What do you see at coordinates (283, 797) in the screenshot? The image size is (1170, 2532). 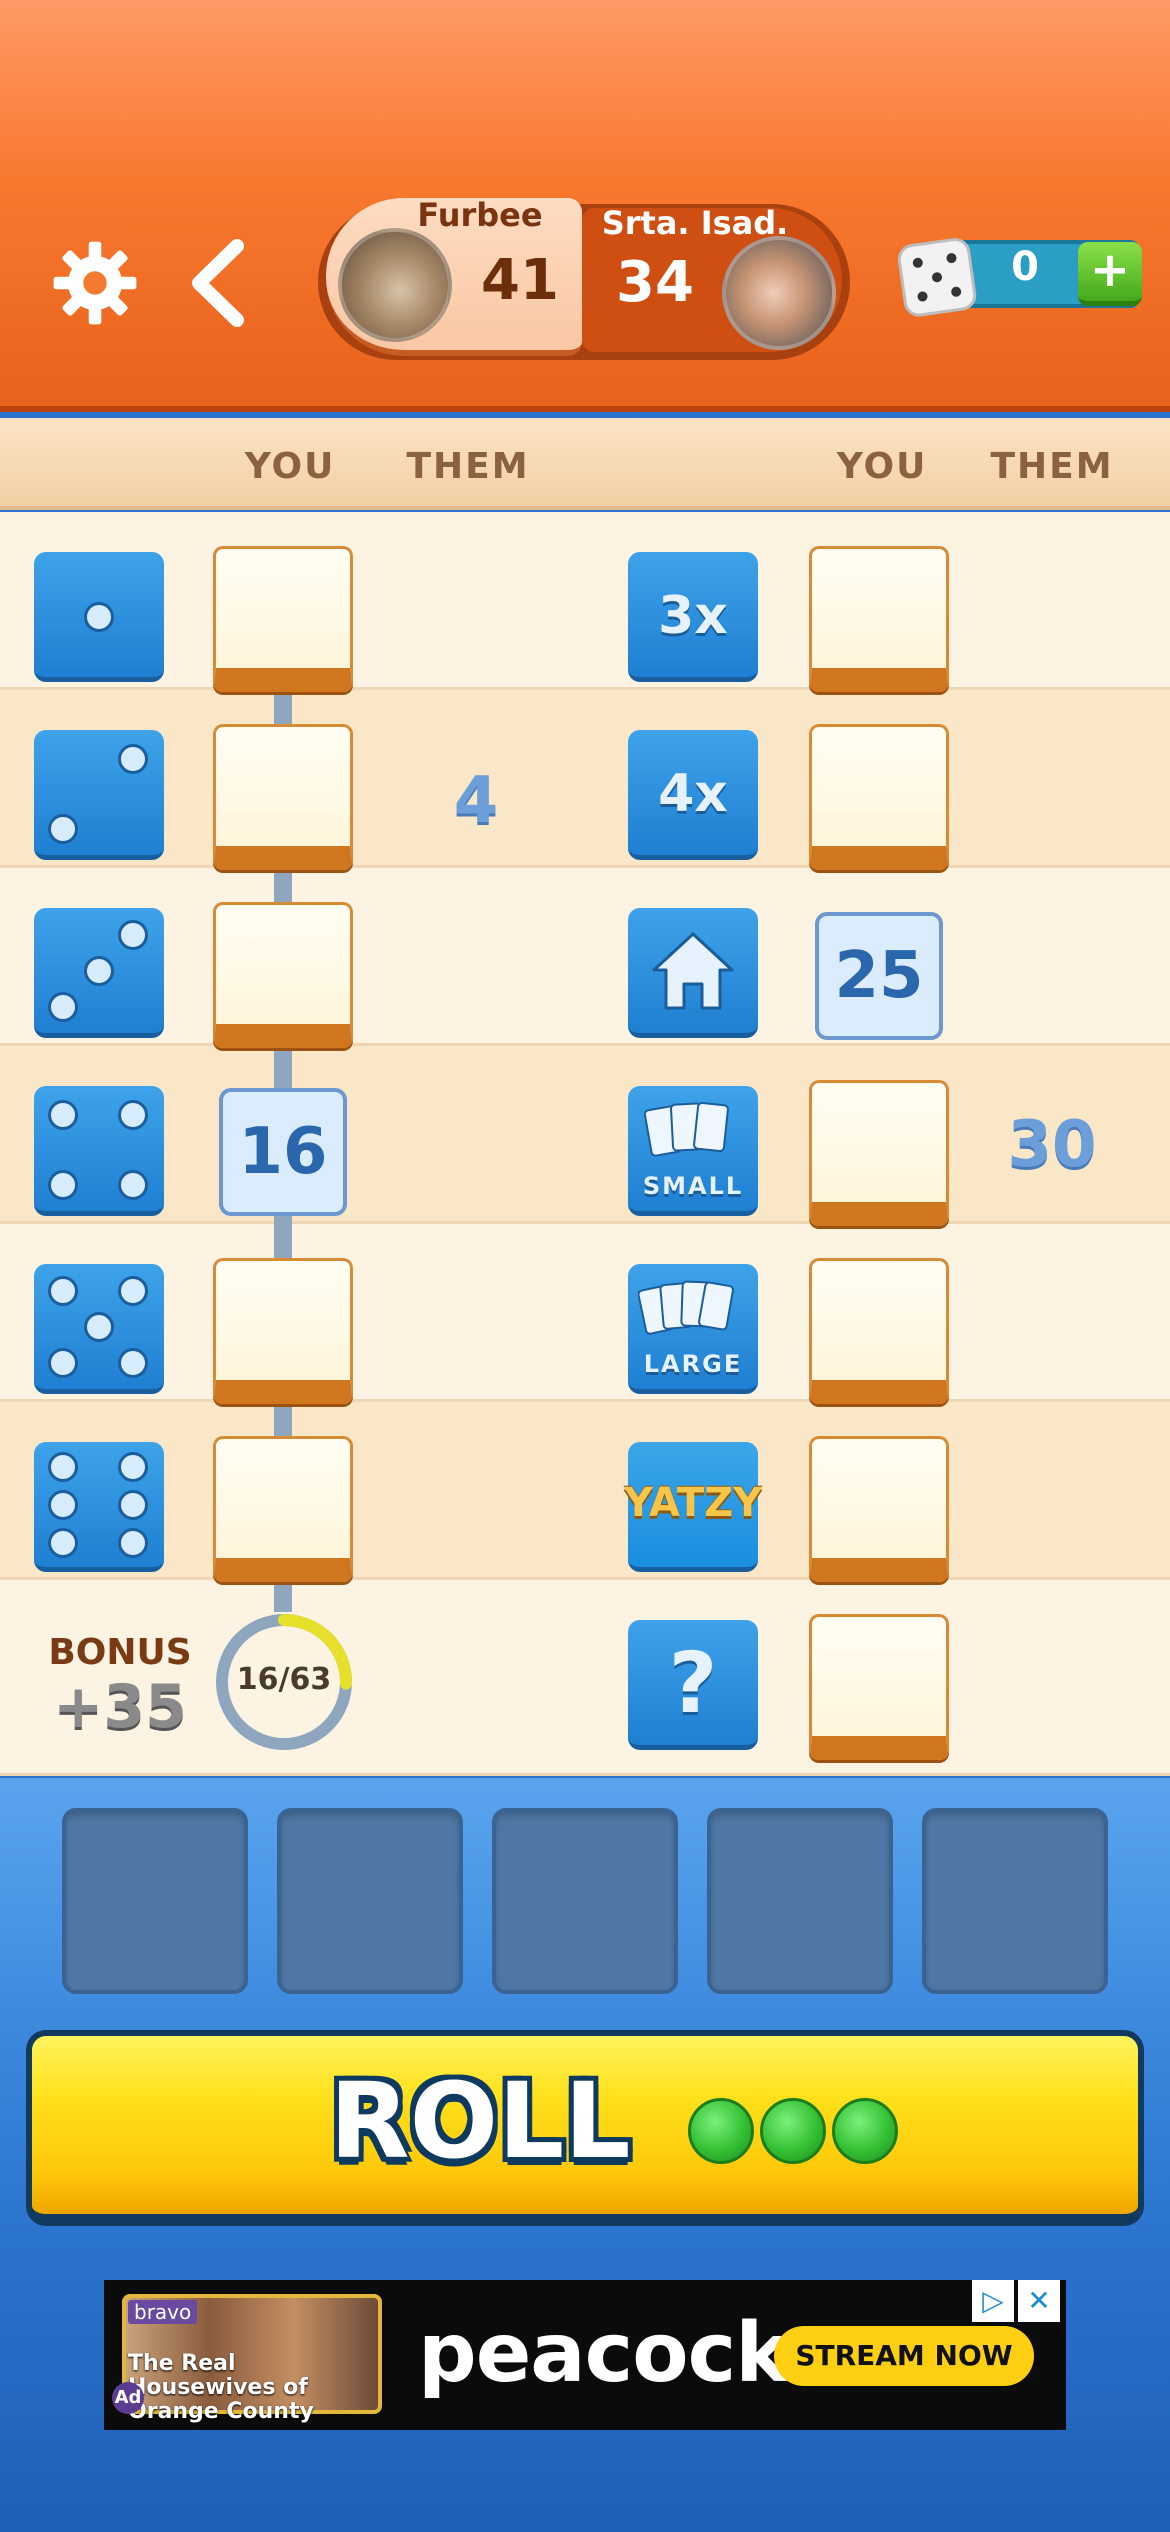 I see `twos-score-slot` at bounding box center [283, 797].